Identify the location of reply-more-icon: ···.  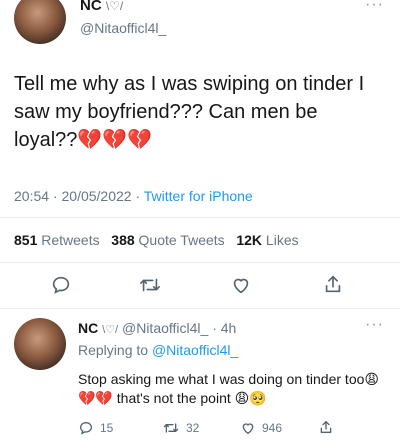
(374, 325).